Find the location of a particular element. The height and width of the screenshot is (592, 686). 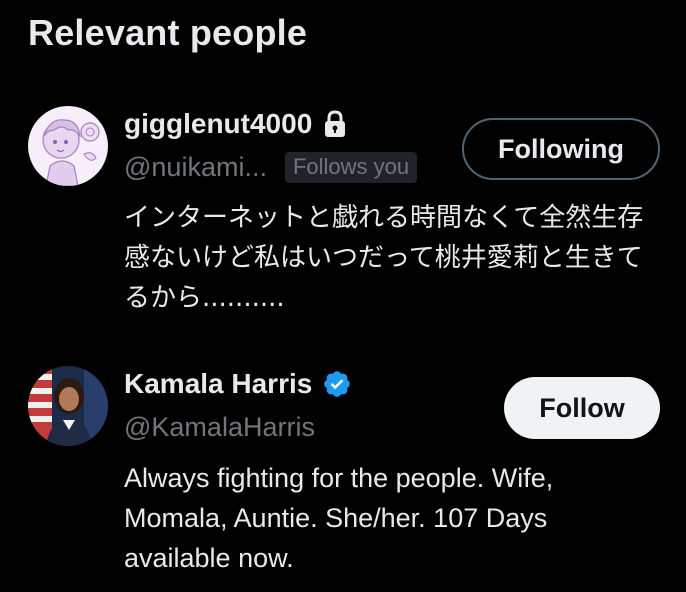

display-name: gigglenut4000 is located at coordinates (218, 124).